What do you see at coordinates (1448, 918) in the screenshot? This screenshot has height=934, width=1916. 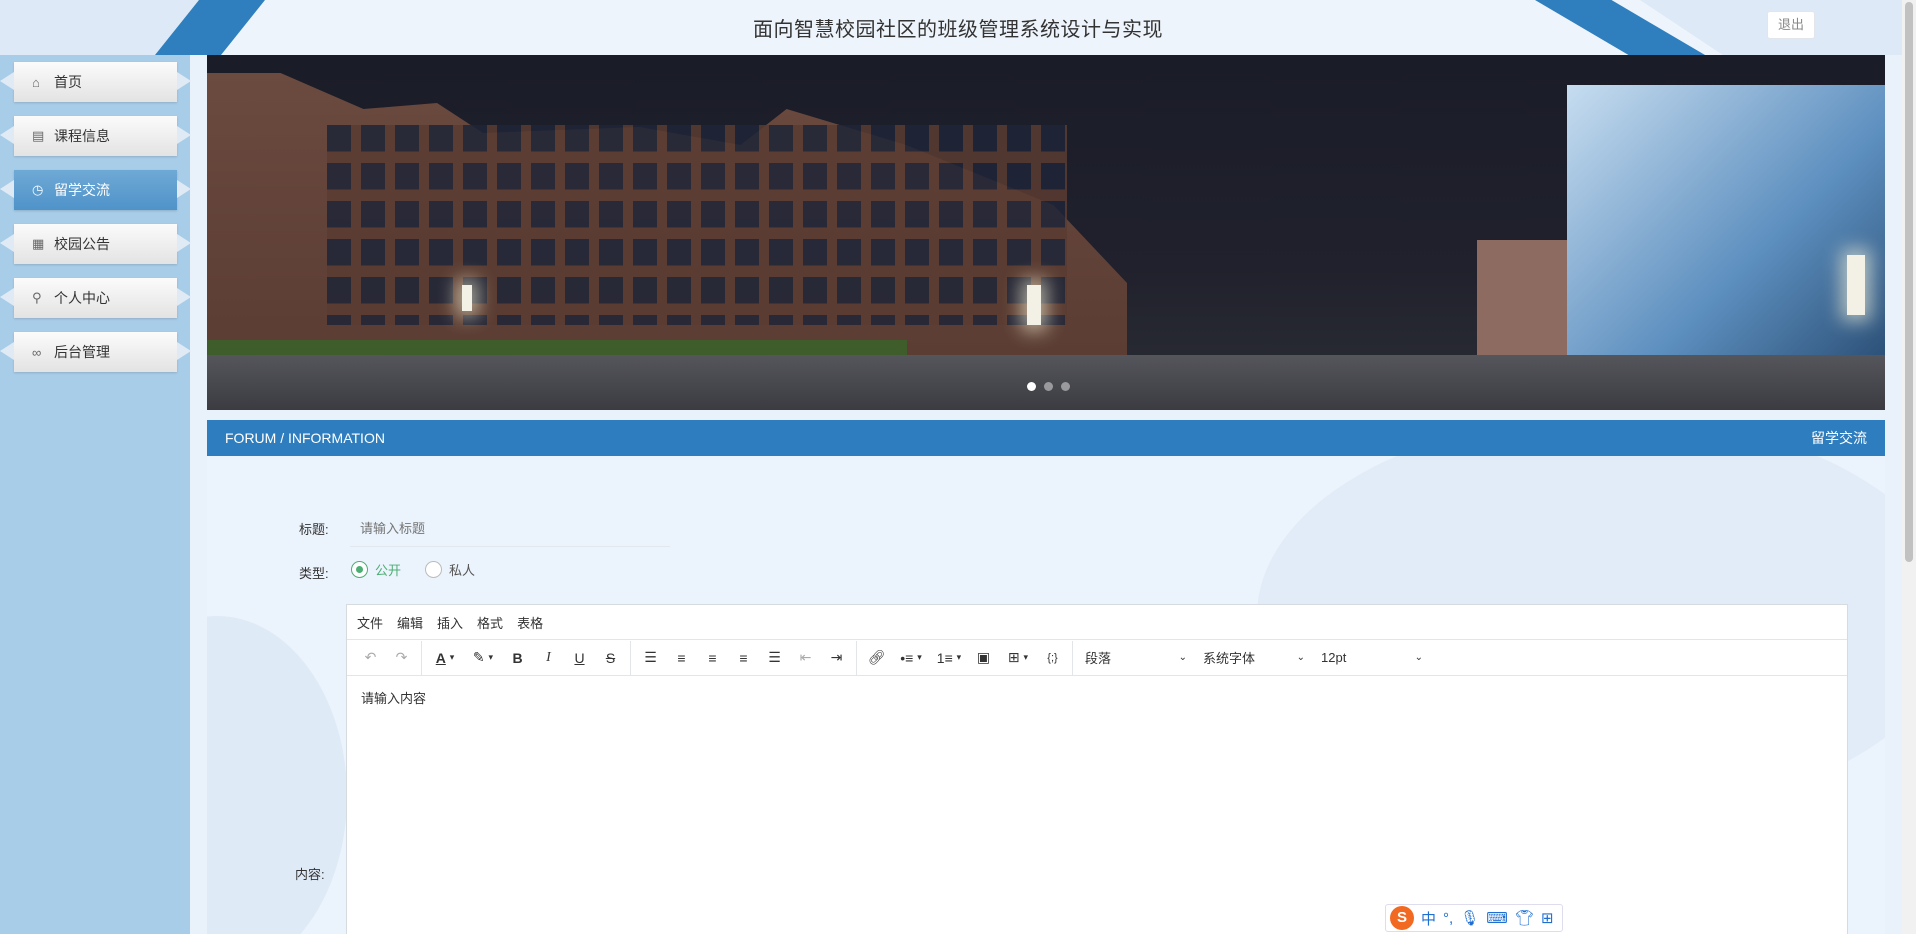 I see `punctuation-icon: °,` at bounding box center [1448, 918].